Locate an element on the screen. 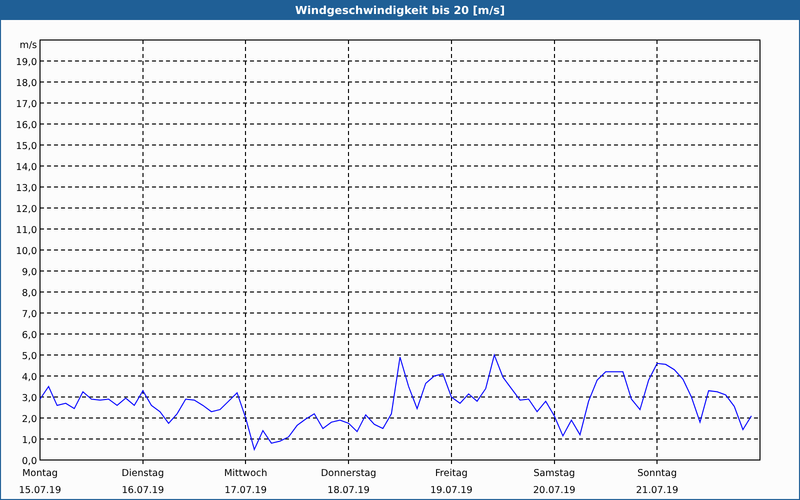 This screenshot has height=500, width=800. y-tick-label: 12,0 is located at coordinates (26, 209).